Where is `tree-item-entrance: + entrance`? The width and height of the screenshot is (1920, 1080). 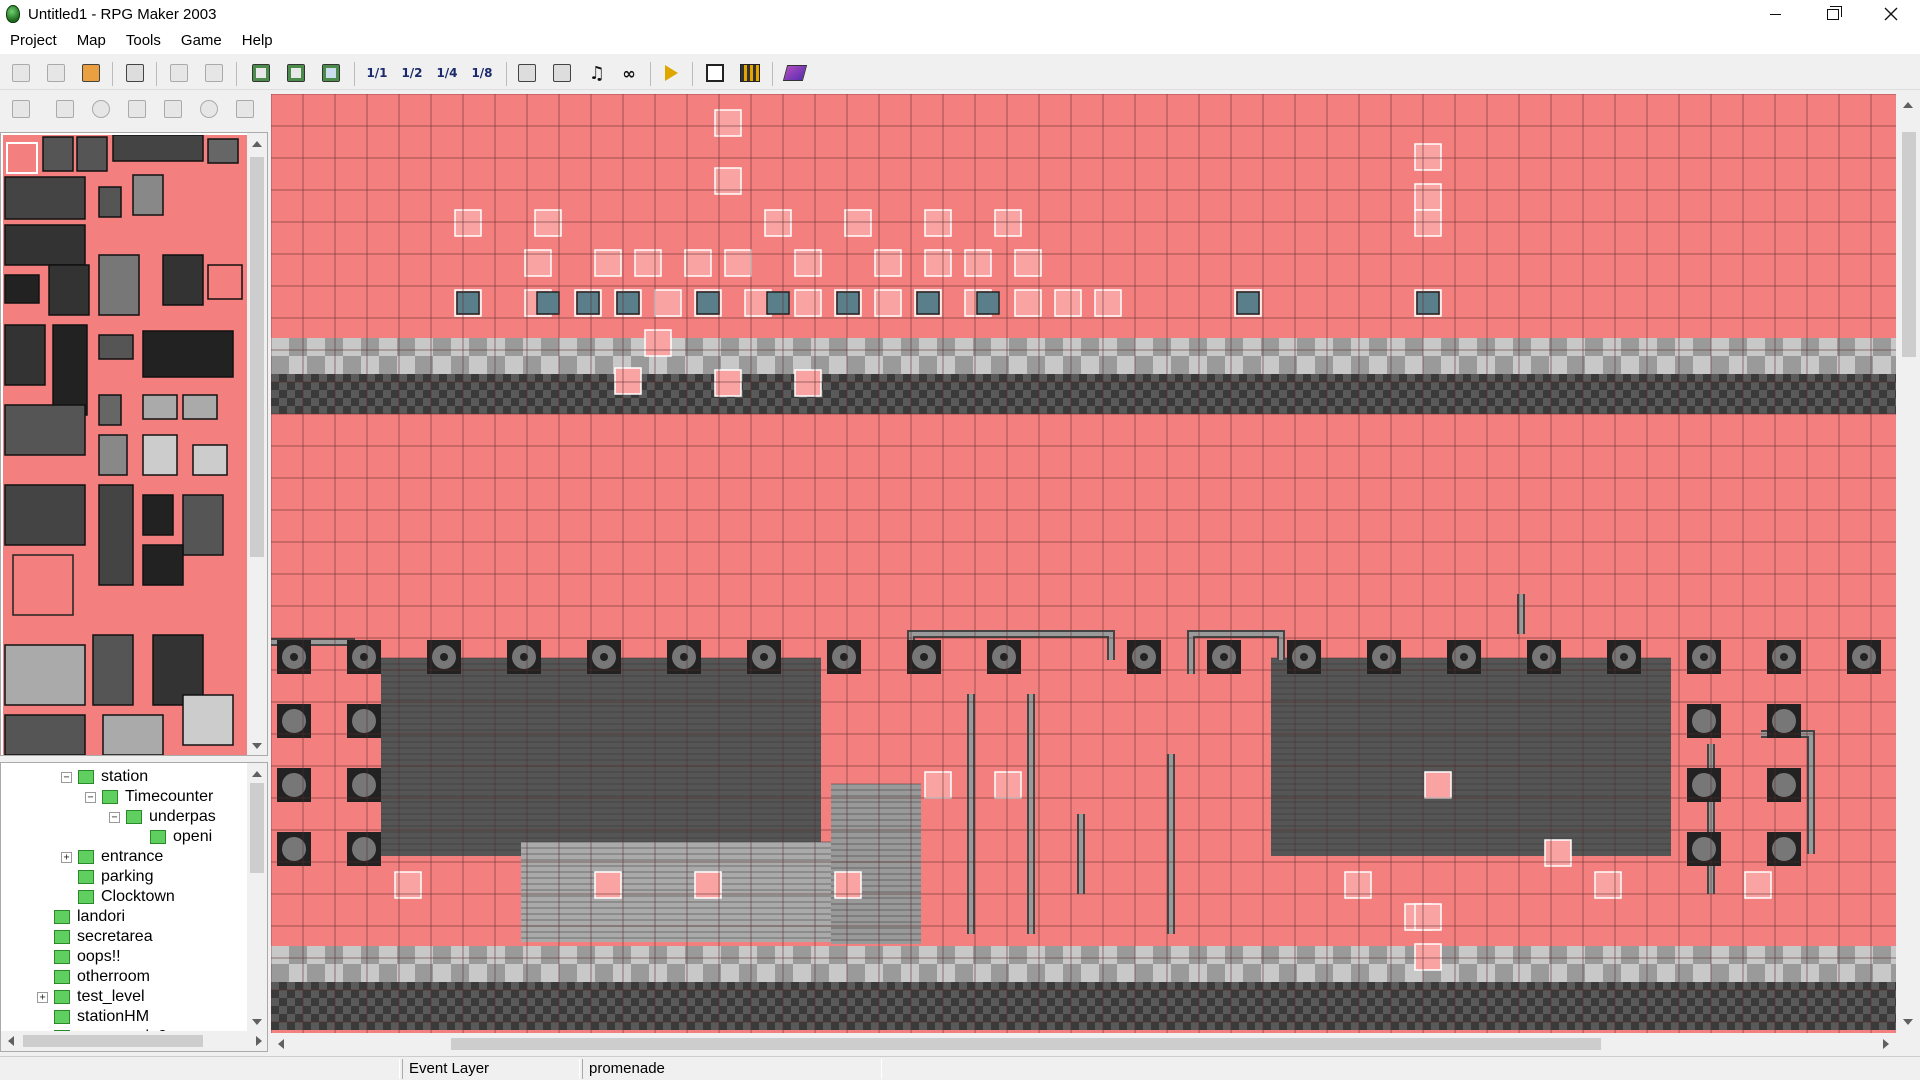
tree-item-entrance: + entrance is located at coordinates (112, 857).